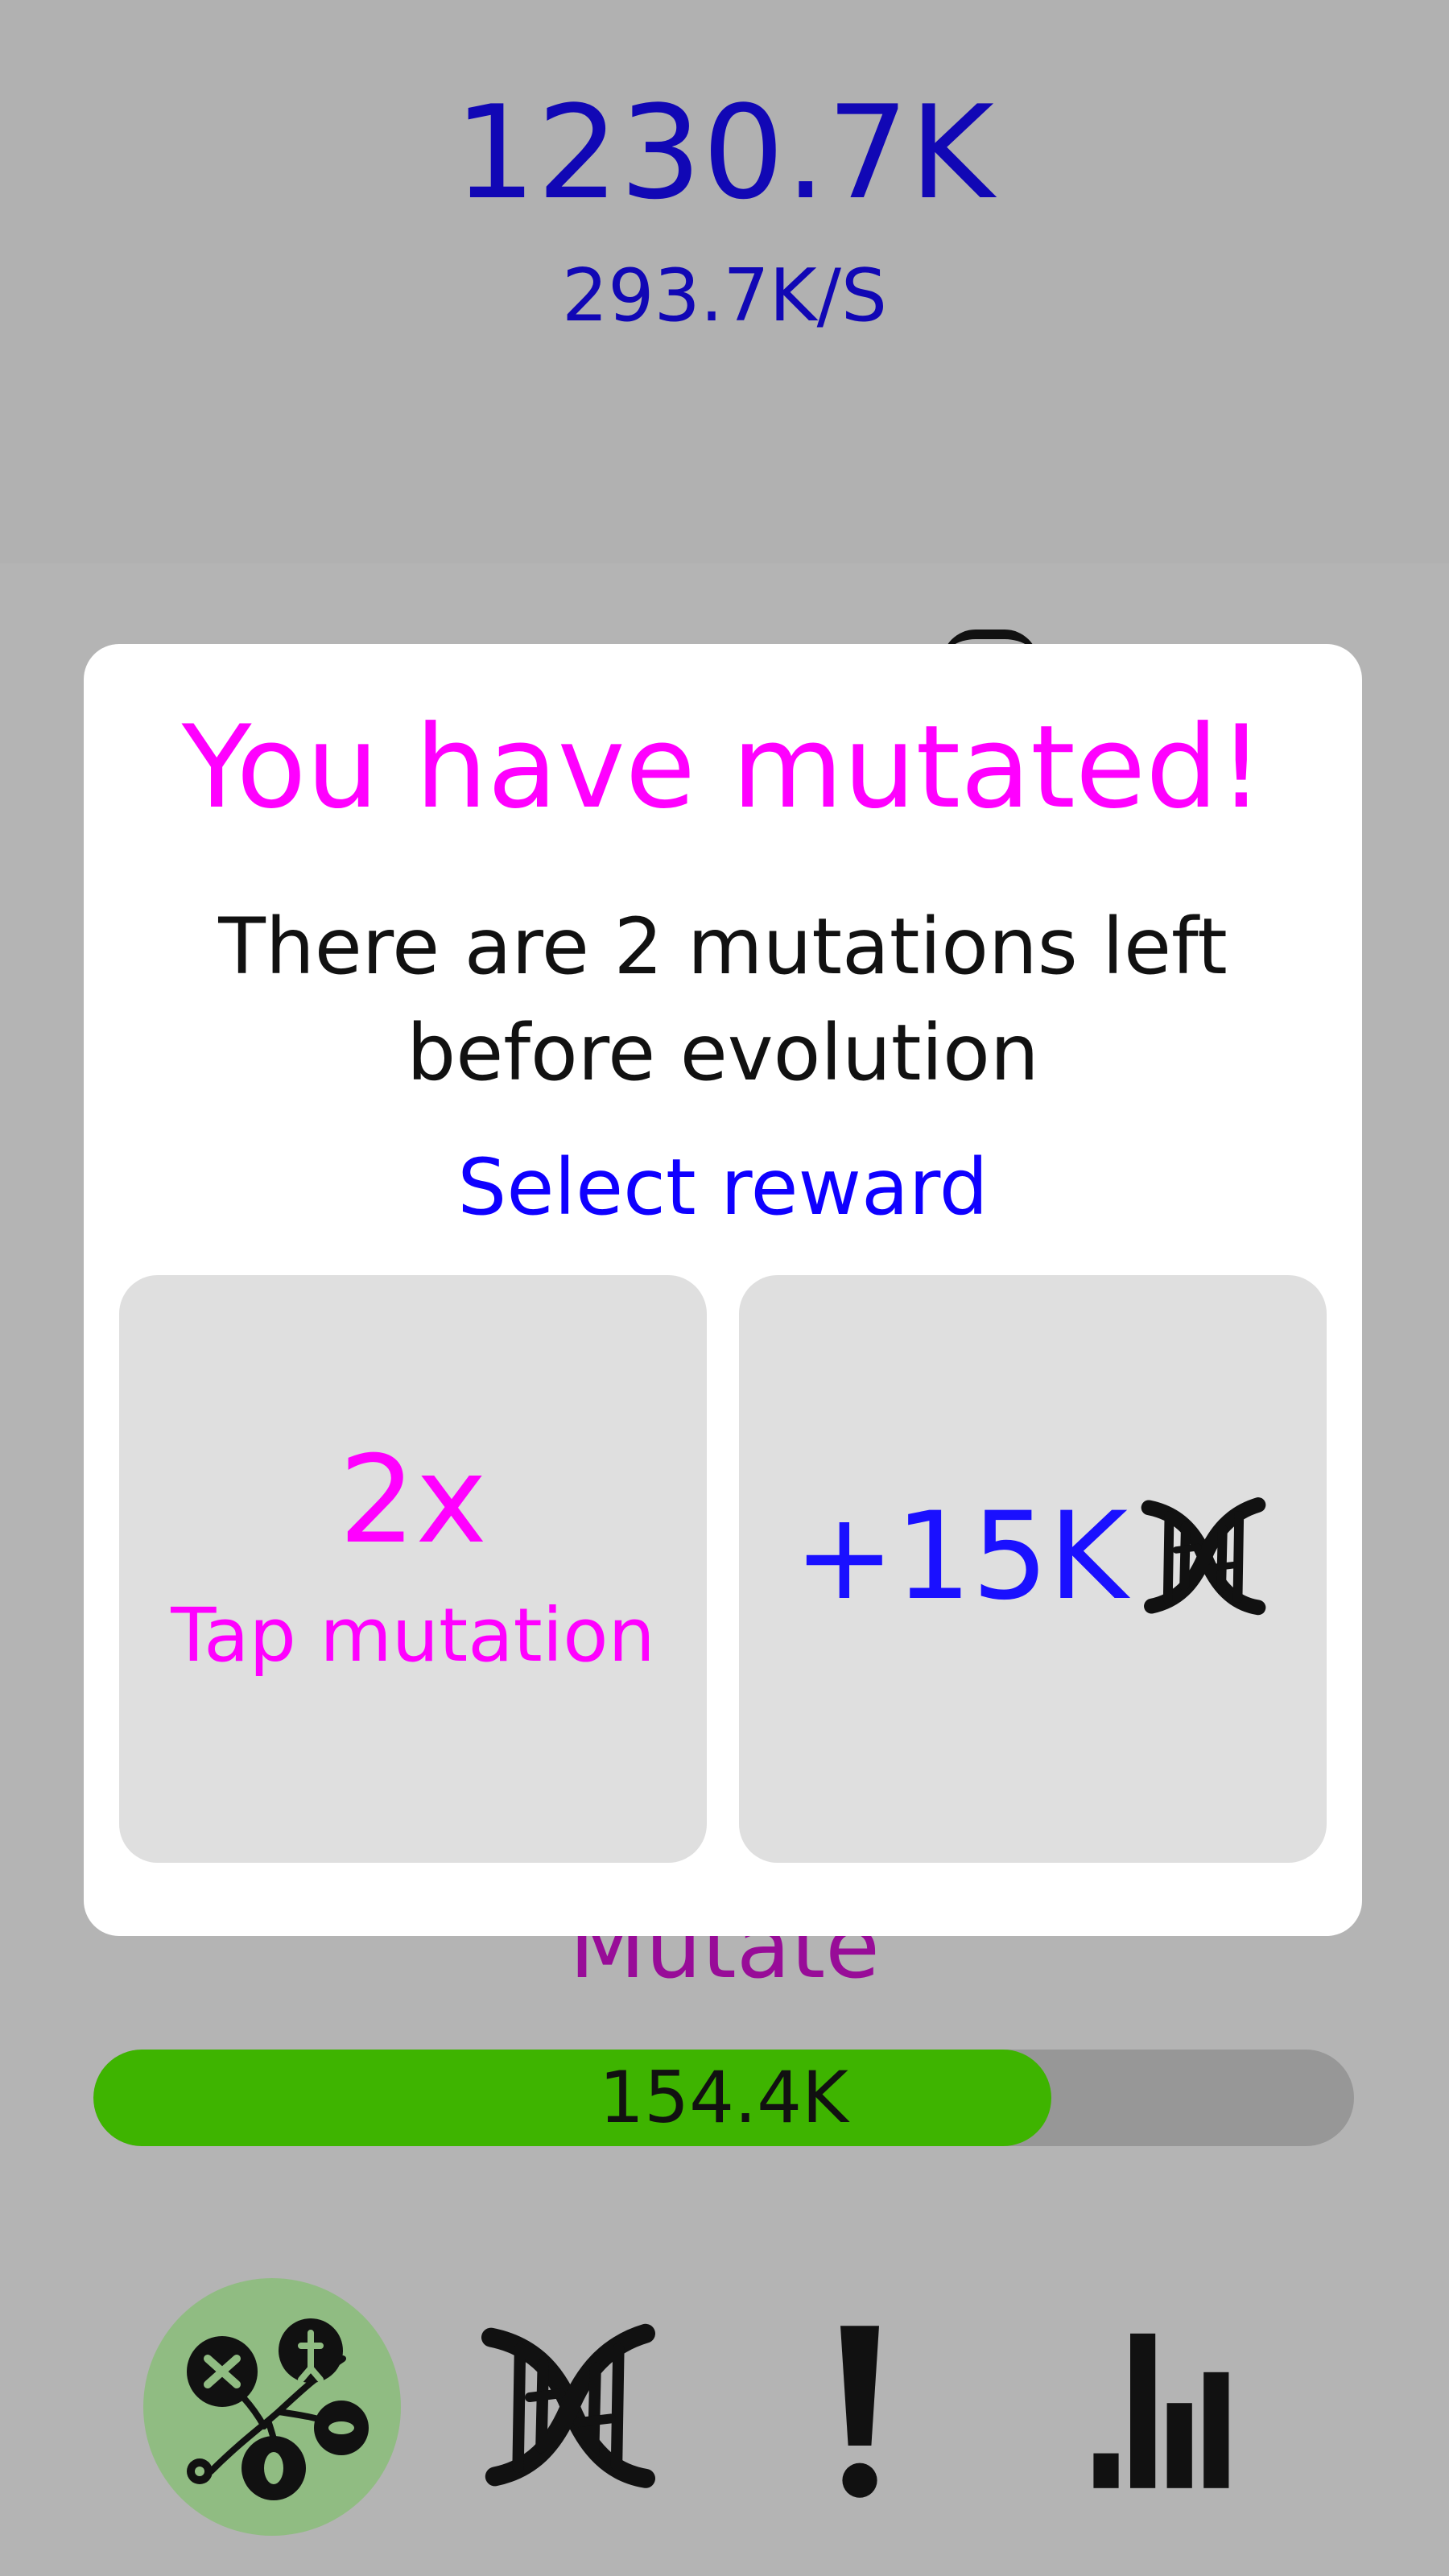 This screenshot has width=1449, height=2576. I want to click on nav-evolution-tree, so click(272, 2407).